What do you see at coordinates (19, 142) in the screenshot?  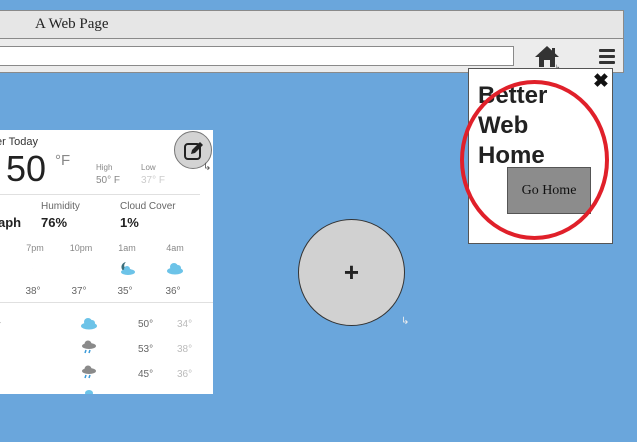 I see `weather-header: er Today` at bounding box center [19, 142].